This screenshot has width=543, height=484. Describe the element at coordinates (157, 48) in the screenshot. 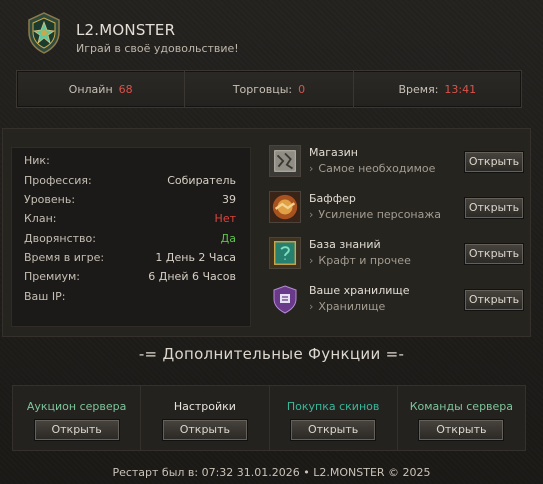

I see `site-subtitle: Играй в своё удовольствие!` at that location.